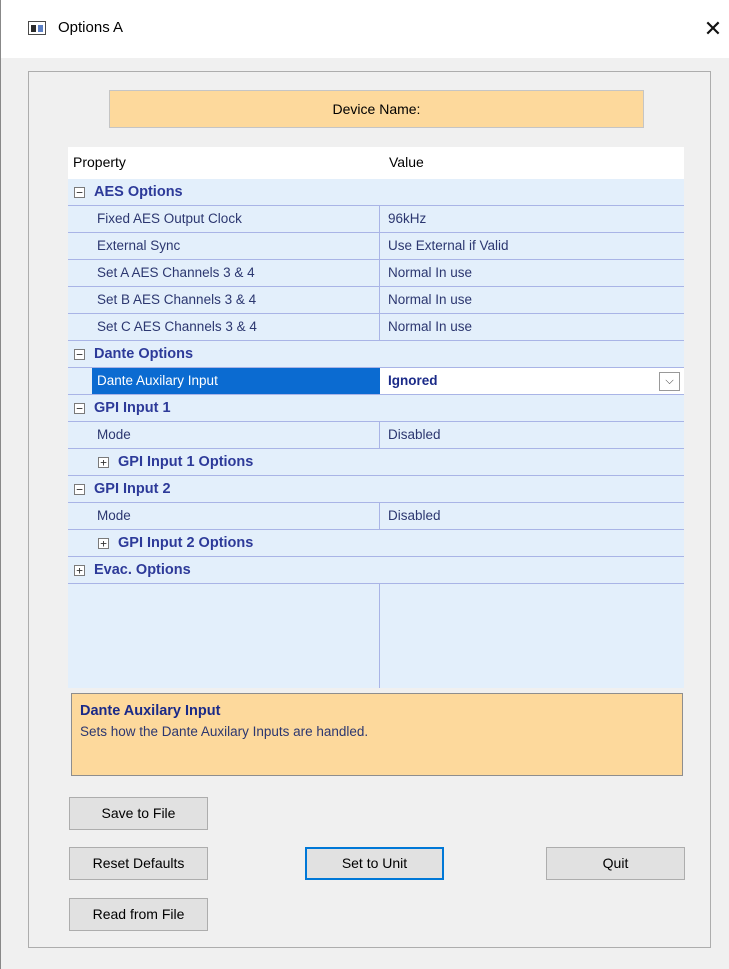 The width and height of the screenshot is (729, 969). Describe the element at coordinates (376, 327) in the screenshot. I see `property-row: Set C AES Channels 3 & 4 Normal In use` at that location.